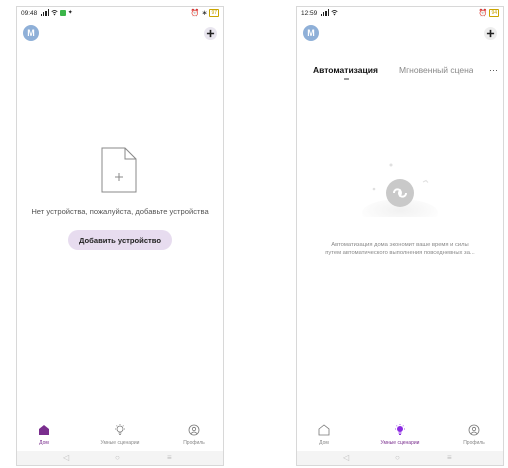 The width and height of the screenshot is (508, 468). Describe the element at coordinates (119, 170) in the screenshot. I see `empty-document-icon` at that location.